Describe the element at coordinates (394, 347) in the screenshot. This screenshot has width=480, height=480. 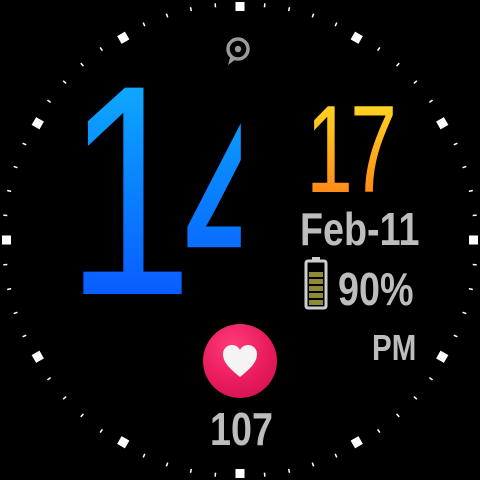
I see `ampm-indicator: PM` at that location.